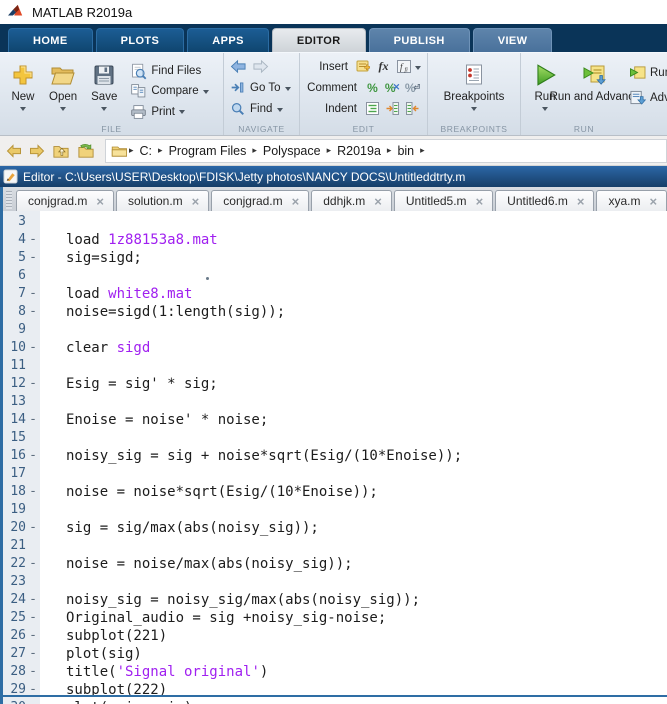  What do you see at coordinates (648, 73) in the screenshot?
I see `run-section-button: Run` at bounding box center [648, 73].